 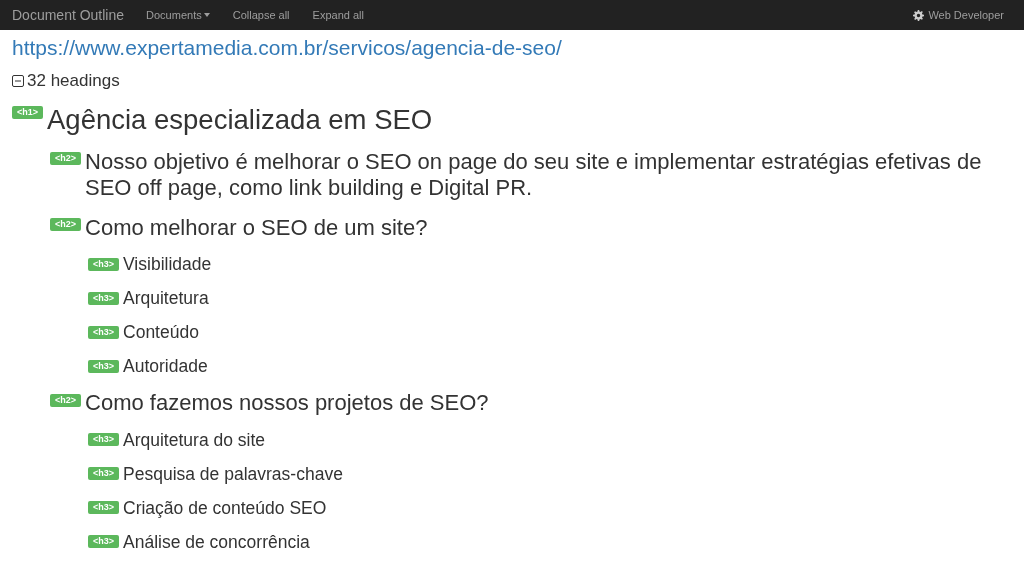 I want to click on menu-item: Expand all, so click(x=338, y=15).